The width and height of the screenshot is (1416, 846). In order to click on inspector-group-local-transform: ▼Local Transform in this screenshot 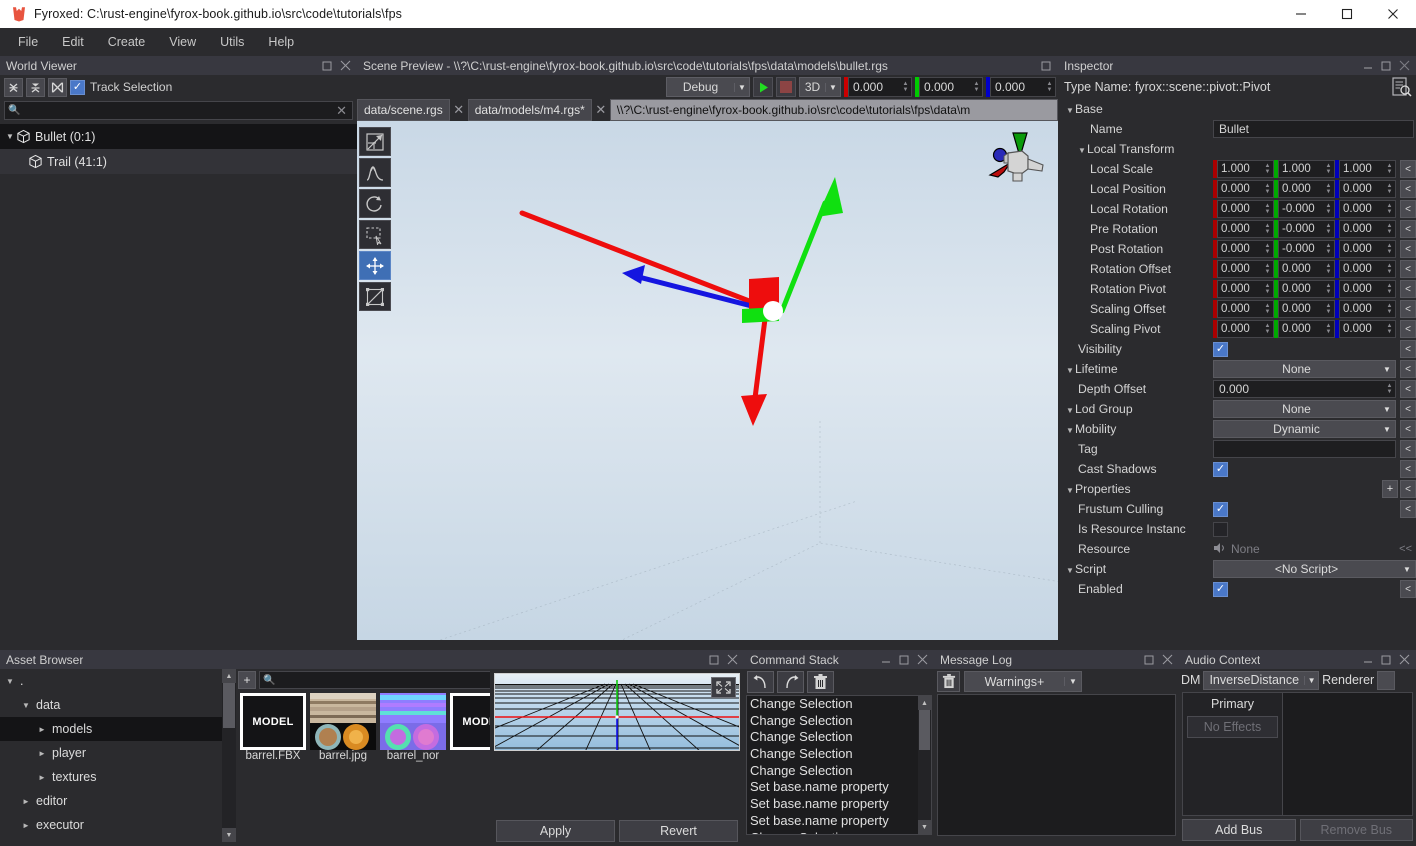, I will do `click(1237, 149)`.